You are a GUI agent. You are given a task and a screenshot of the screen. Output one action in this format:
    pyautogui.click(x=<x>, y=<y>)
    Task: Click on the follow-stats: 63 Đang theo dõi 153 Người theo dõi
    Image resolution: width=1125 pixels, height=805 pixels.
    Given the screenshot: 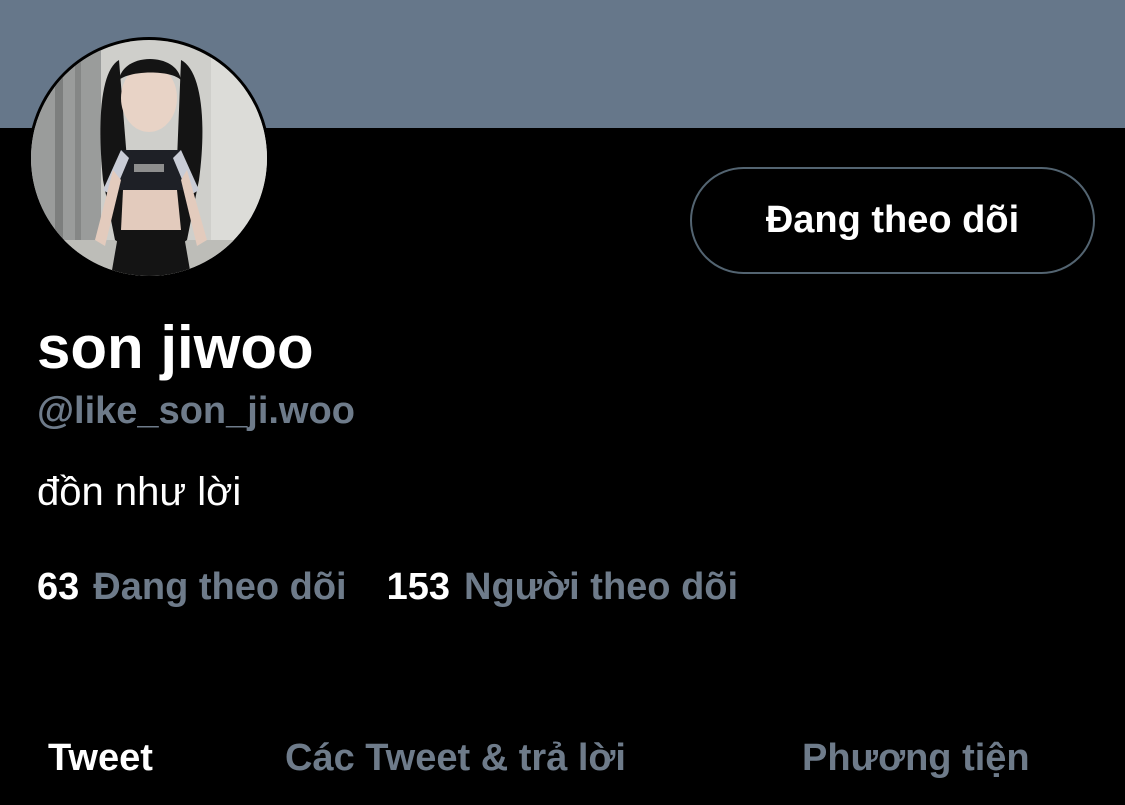 What is the action you would take?
    pyautogui.click(x=387, y=591)
    